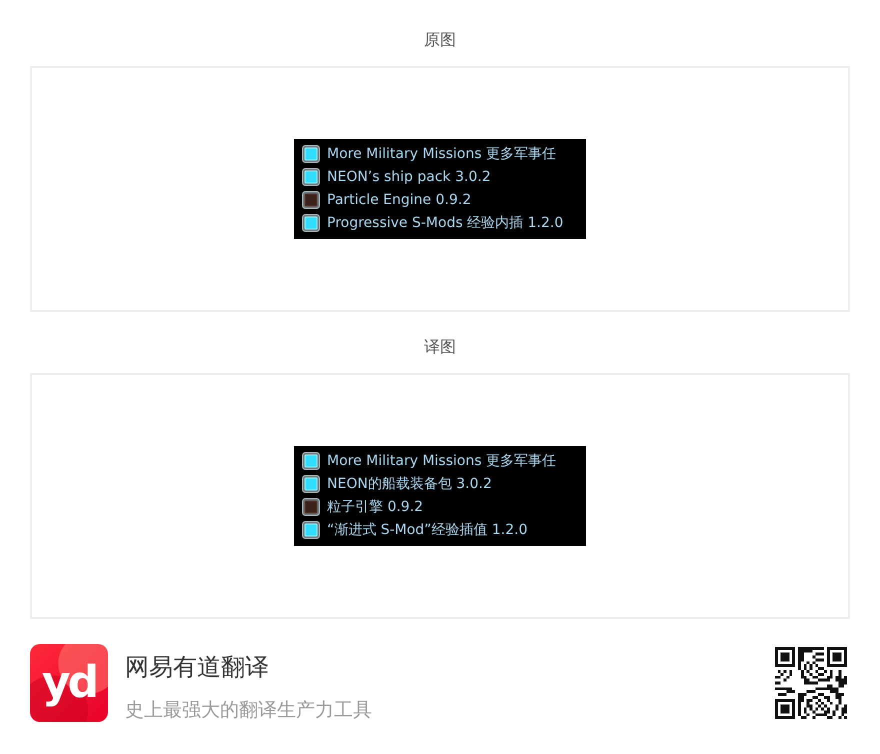 The width and height of the screenshot is (880, 754). Describe the element at coordinates (69, 683) in the screenshot. I see `logo-text: yd` at that location.